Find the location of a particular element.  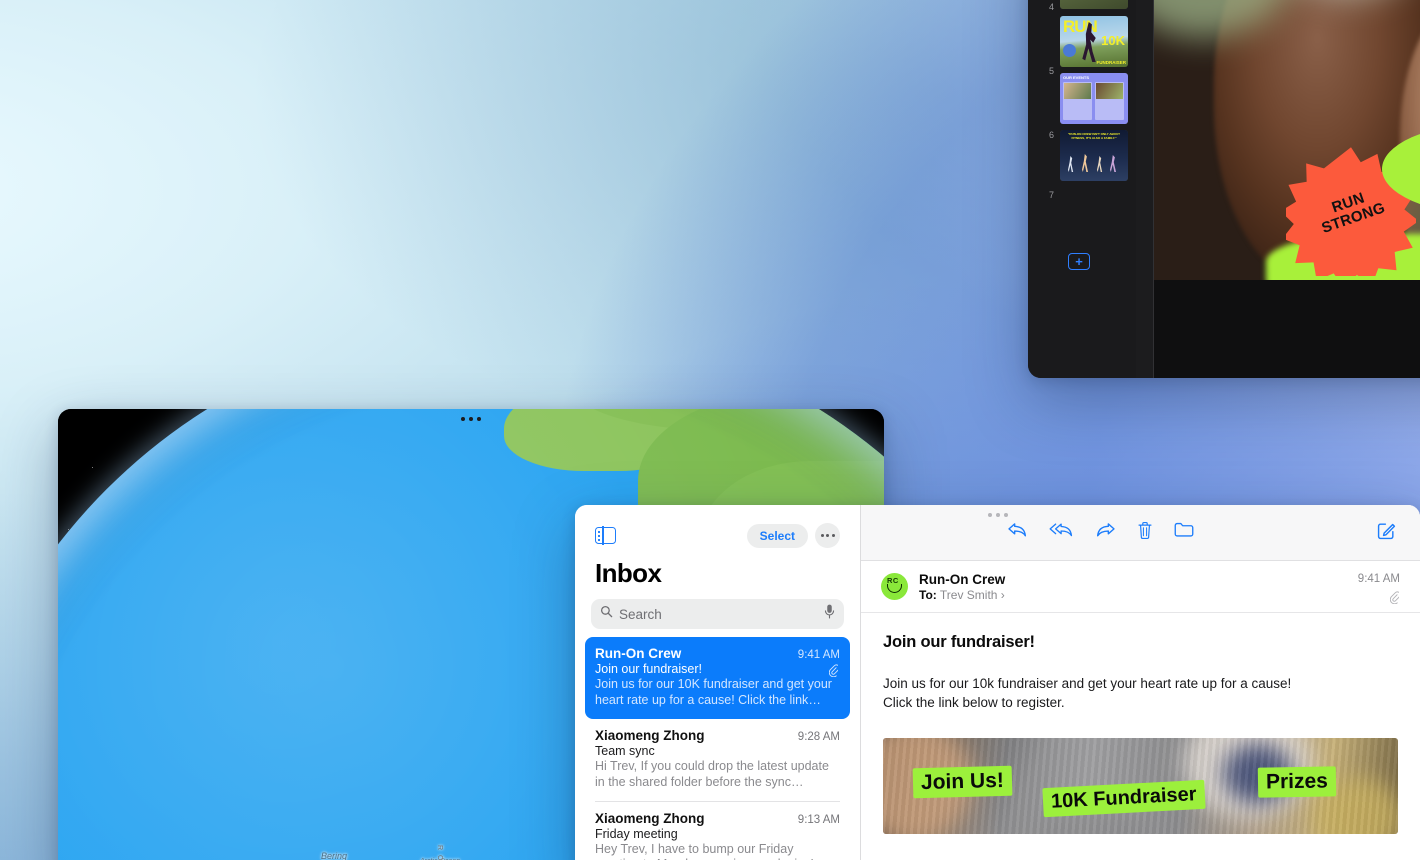

page-title: Inbox is located at coordinates (628, 573).